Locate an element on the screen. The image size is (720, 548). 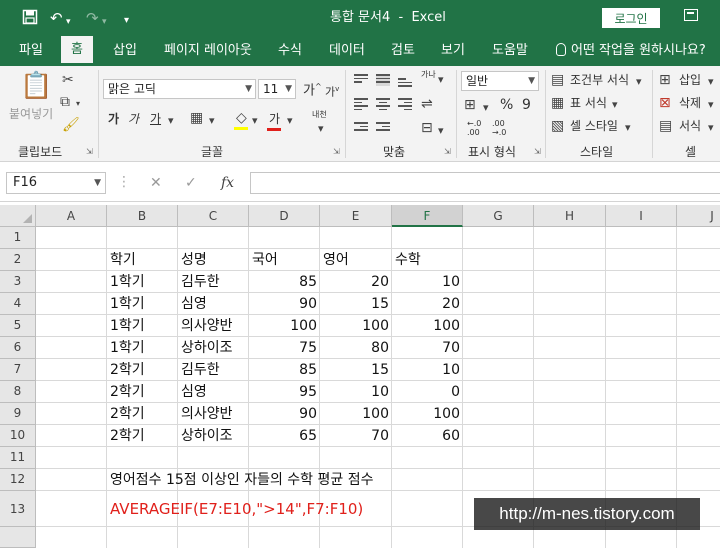
cell-f8: 0 is located at coordinates (427, 392).